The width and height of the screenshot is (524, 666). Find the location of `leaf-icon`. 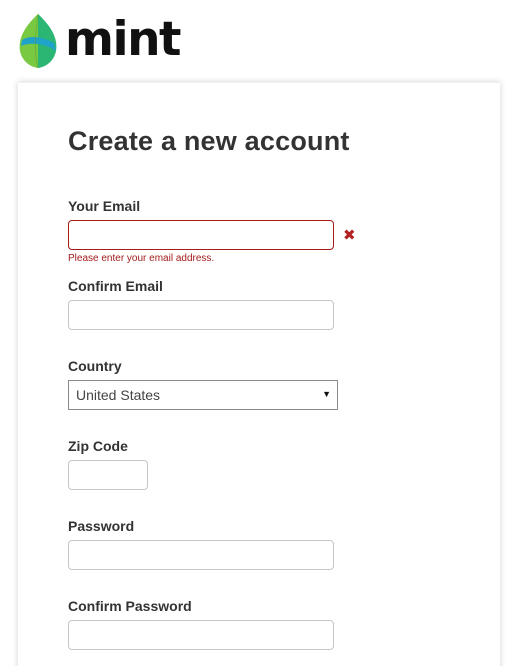

leaf-icon is located at coordinates (38, 41).